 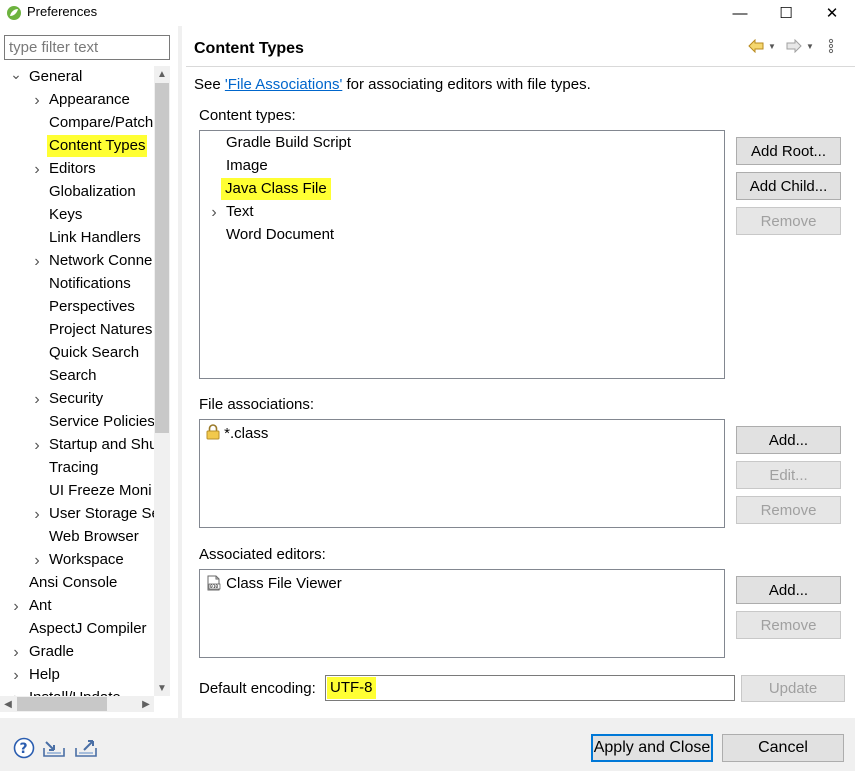 What do you see at coordinates (462, 473) in the screenshot?
I see `file-associations-list: *.class` at bounding box center [462, 473].